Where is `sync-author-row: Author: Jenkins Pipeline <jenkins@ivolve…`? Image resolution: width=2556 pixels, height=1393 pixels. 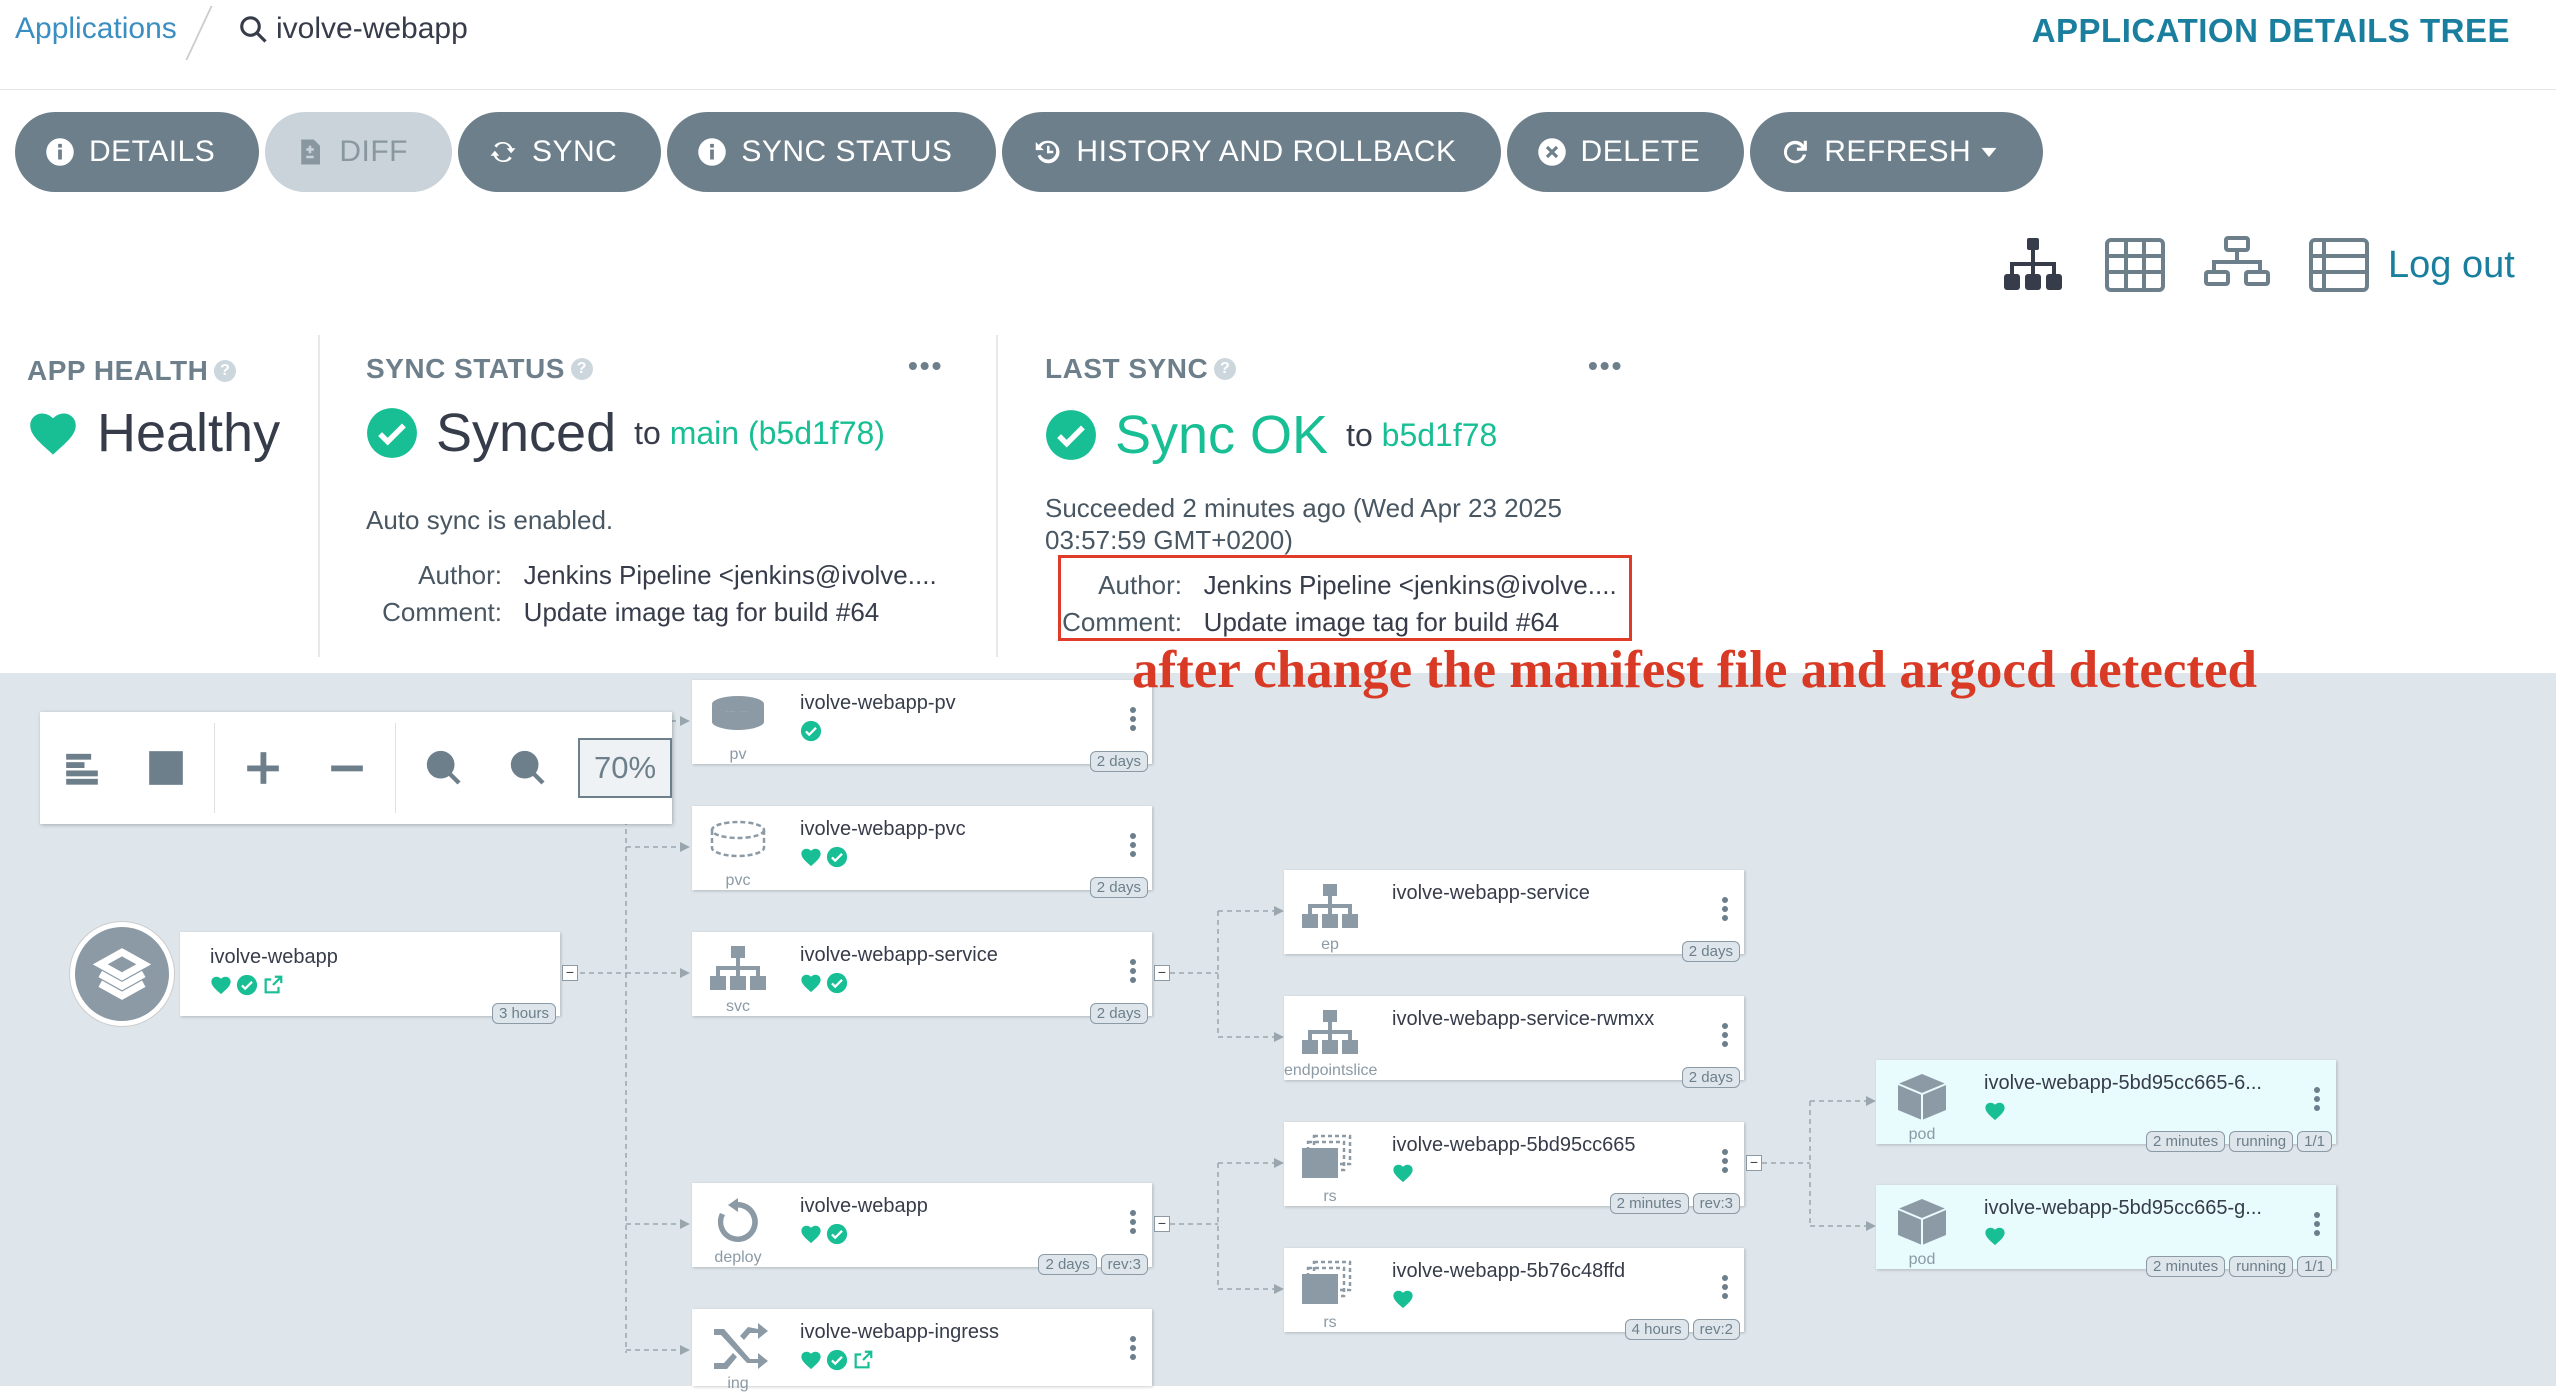 sync-author-row: Author: Jenkins Pipeline <jenkins@ivolve… is located at coordinates (651, 575).